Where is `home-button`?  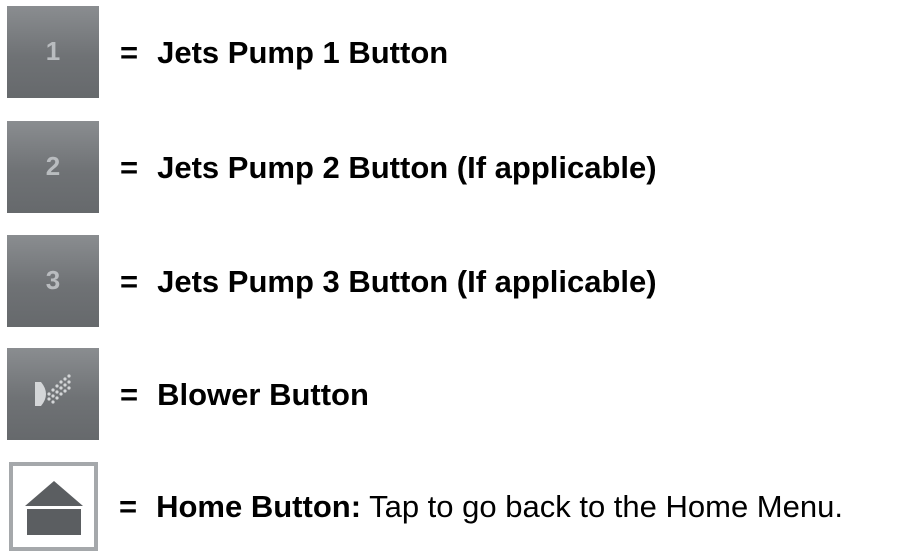
home-button is located at coordinates (53, 506).